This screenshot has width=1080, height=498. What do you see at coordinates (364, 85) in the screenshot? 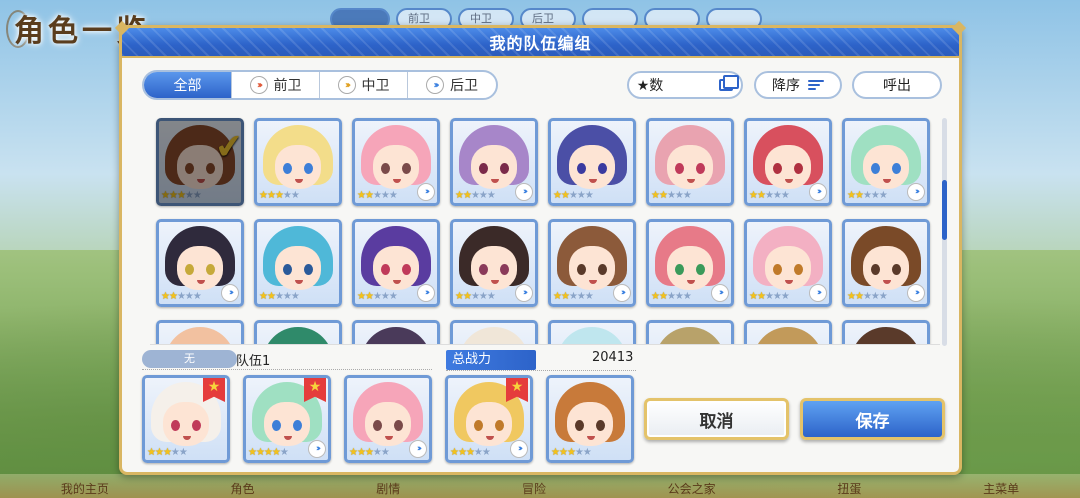
I see `filter-tab-2: ››› 中卫` at bounding box center [364, 85].